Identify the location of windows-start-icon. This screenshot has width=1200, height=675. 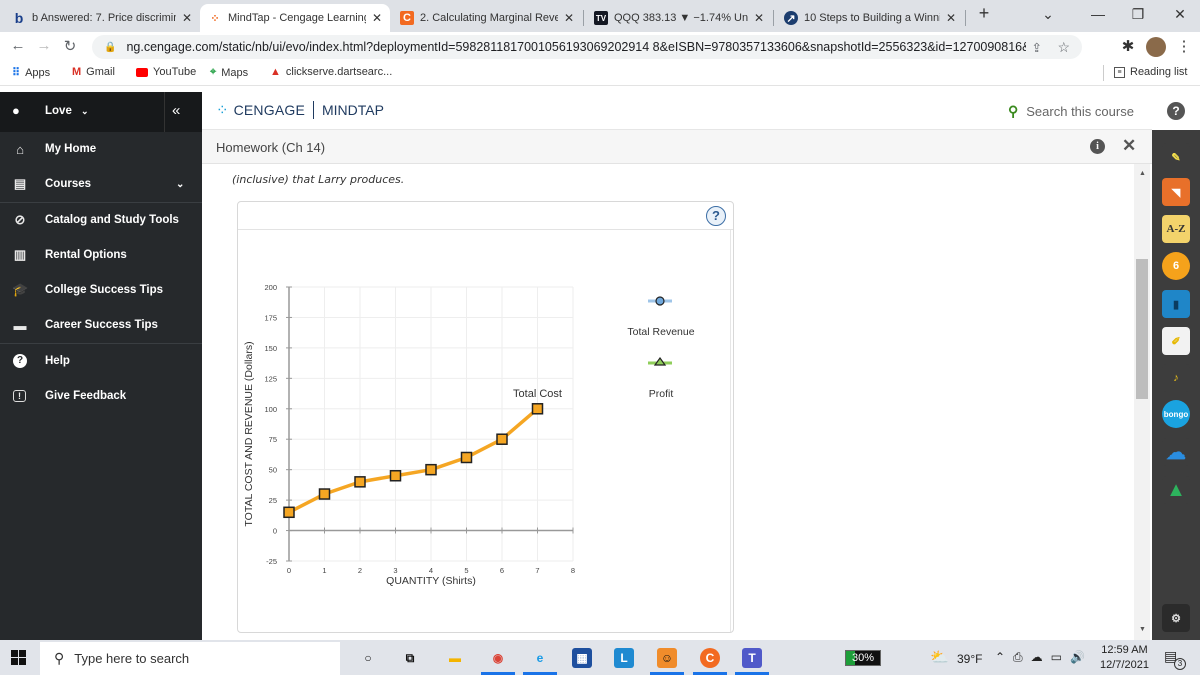
(19, 658).